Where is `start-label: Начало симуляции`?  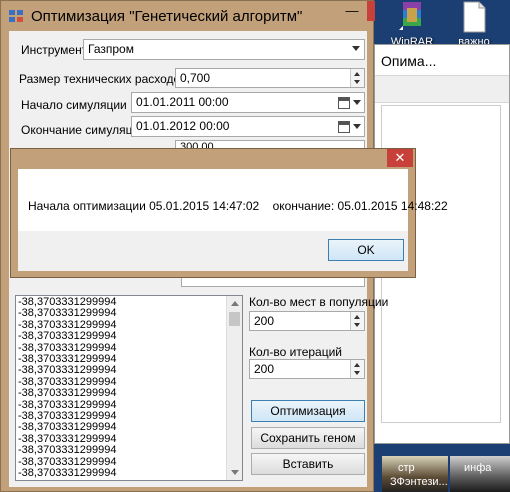
start-label: Начало симуляции is located at coordinates (74, 105).